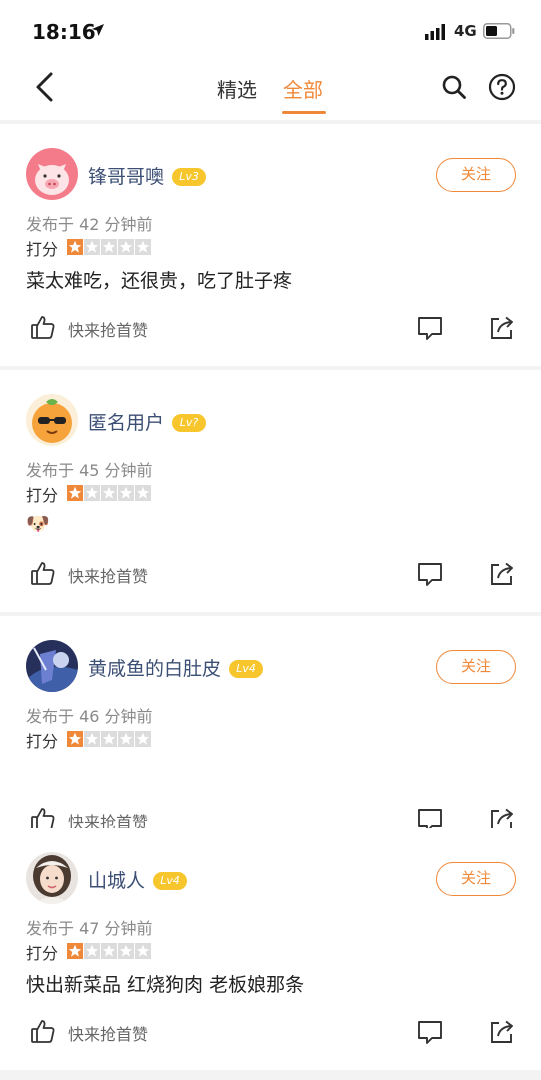  What do you see at coordinates (454, 87) in the screenshot?
I see `search-icon` at bounding box center [454, 87].